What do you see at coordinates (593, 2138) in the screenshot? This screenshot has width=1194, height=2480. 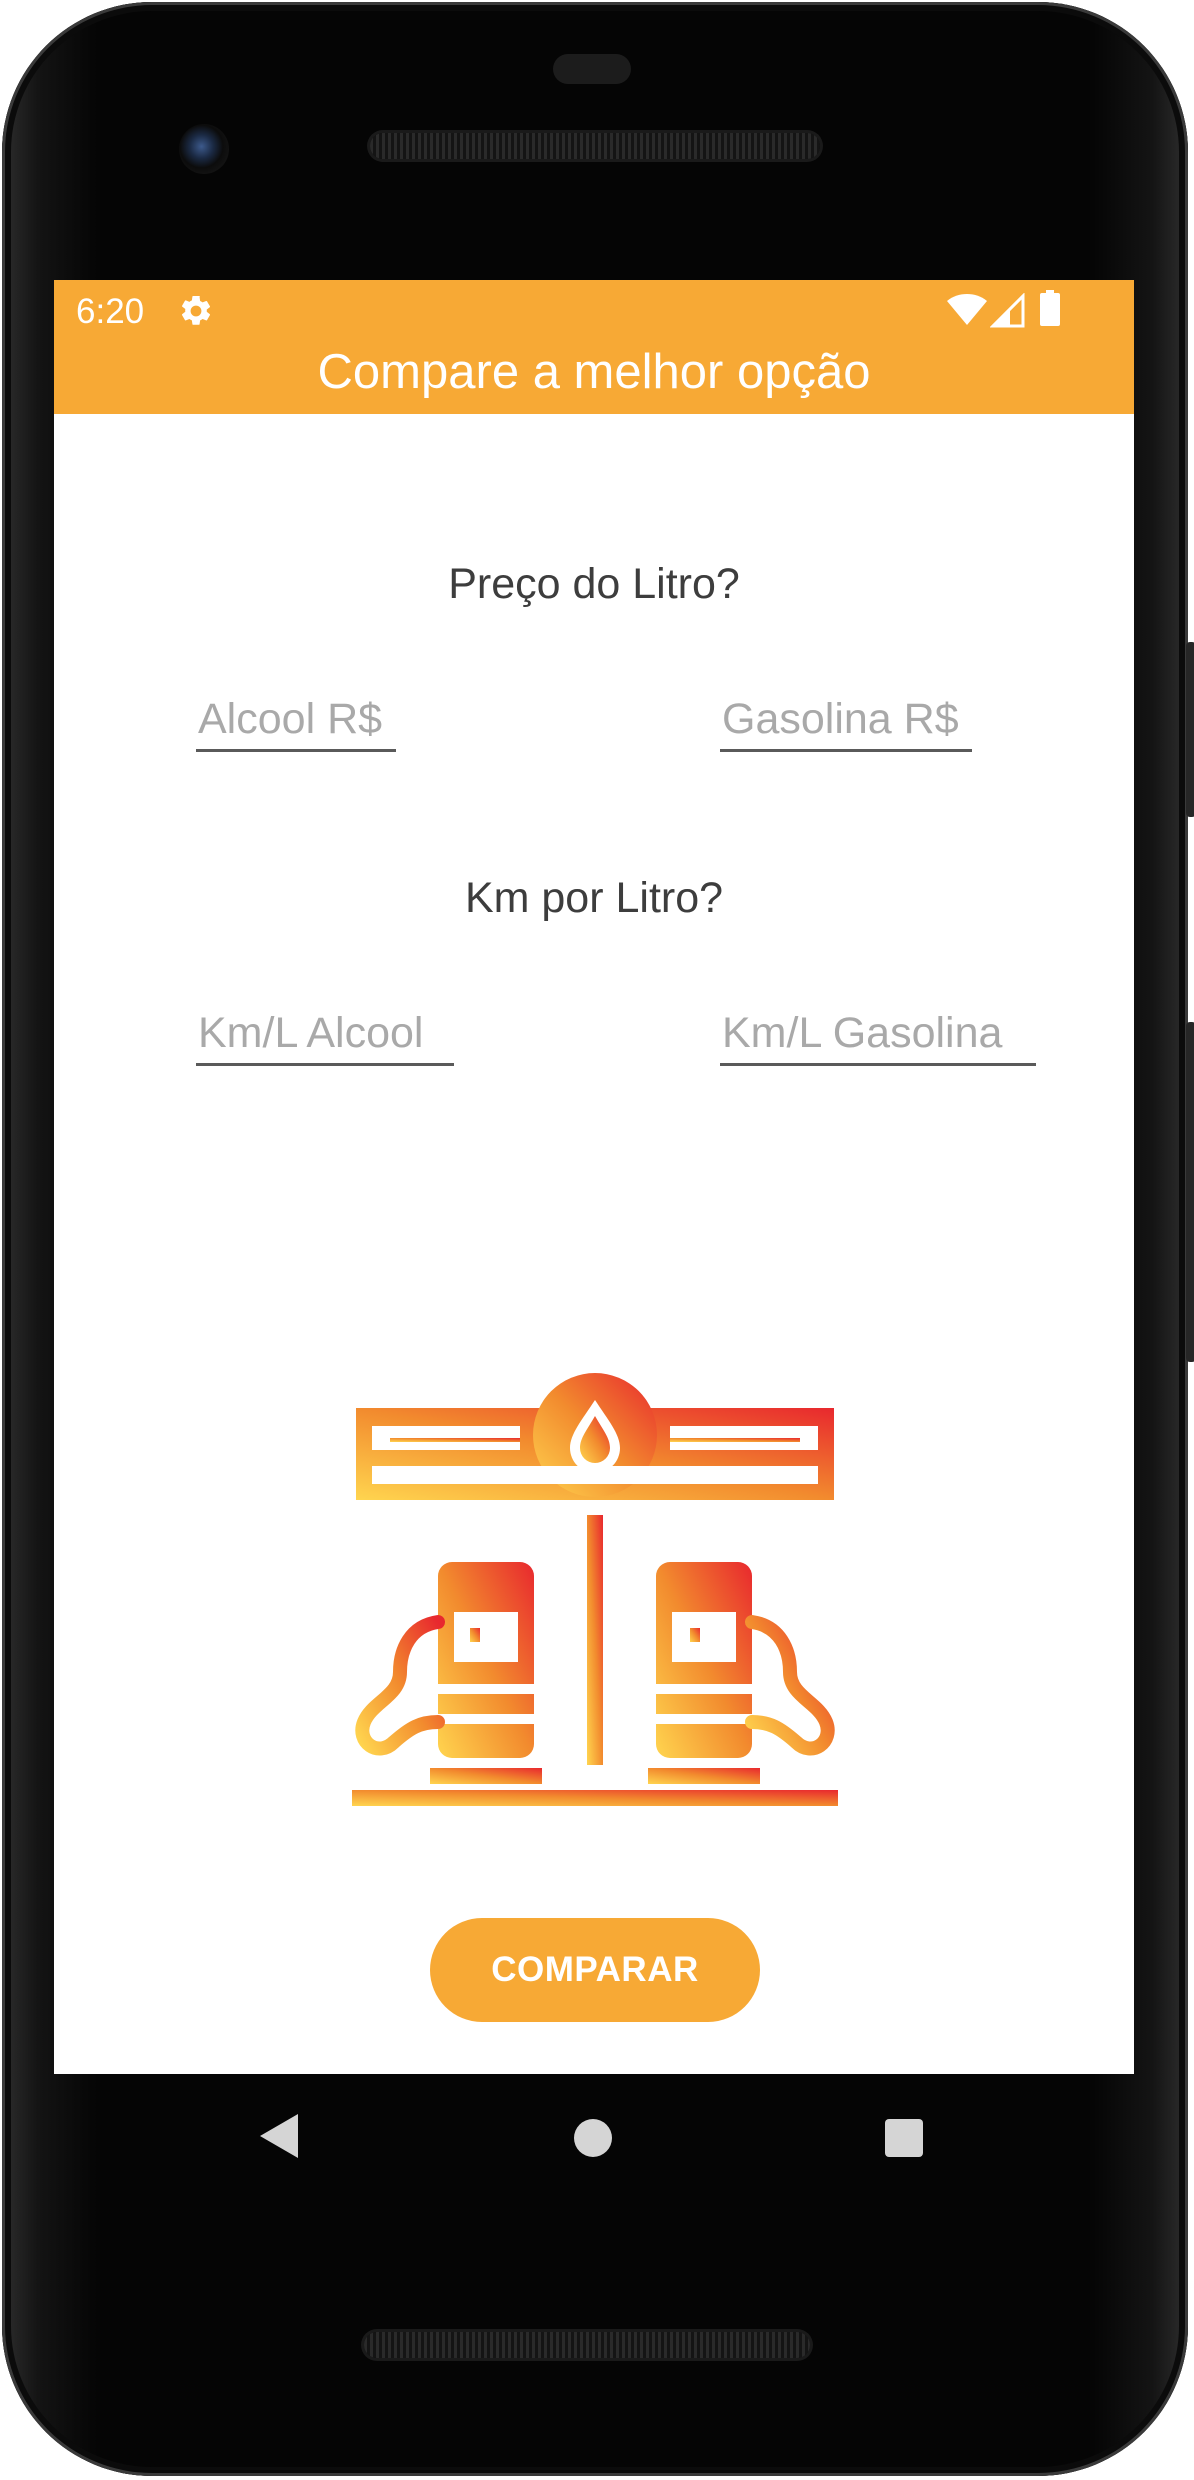 I see `home-icon` at bounding box center [593, 2138].